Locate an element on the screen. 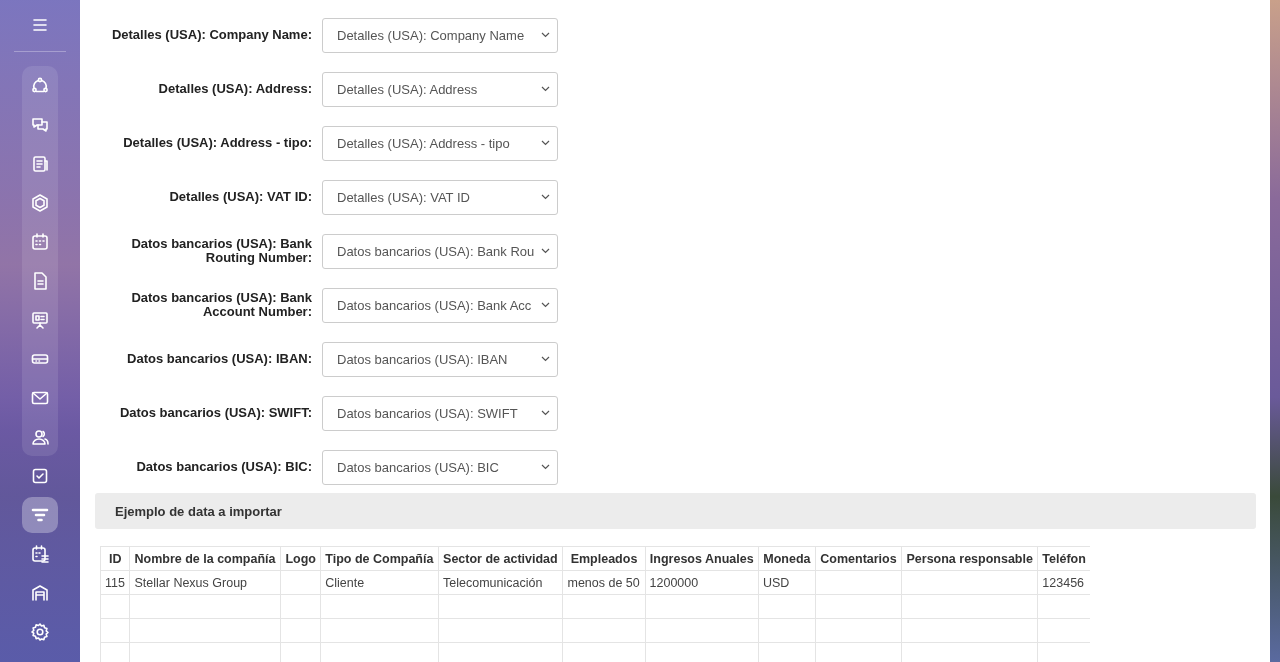 The image size is (1280, 662). garage-icon is located at coordinates (40, 592).